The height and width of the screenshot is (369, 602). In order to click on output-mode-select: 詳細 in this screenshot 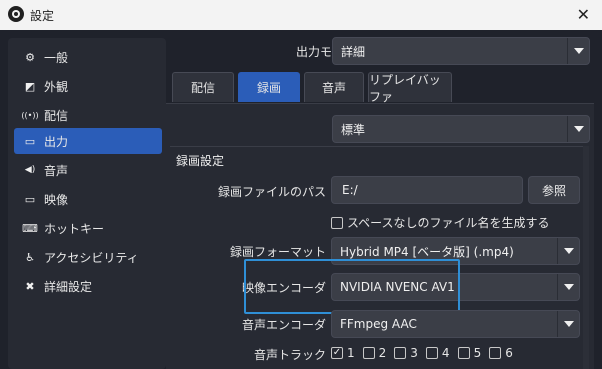, I will do `click(461, 51)`.